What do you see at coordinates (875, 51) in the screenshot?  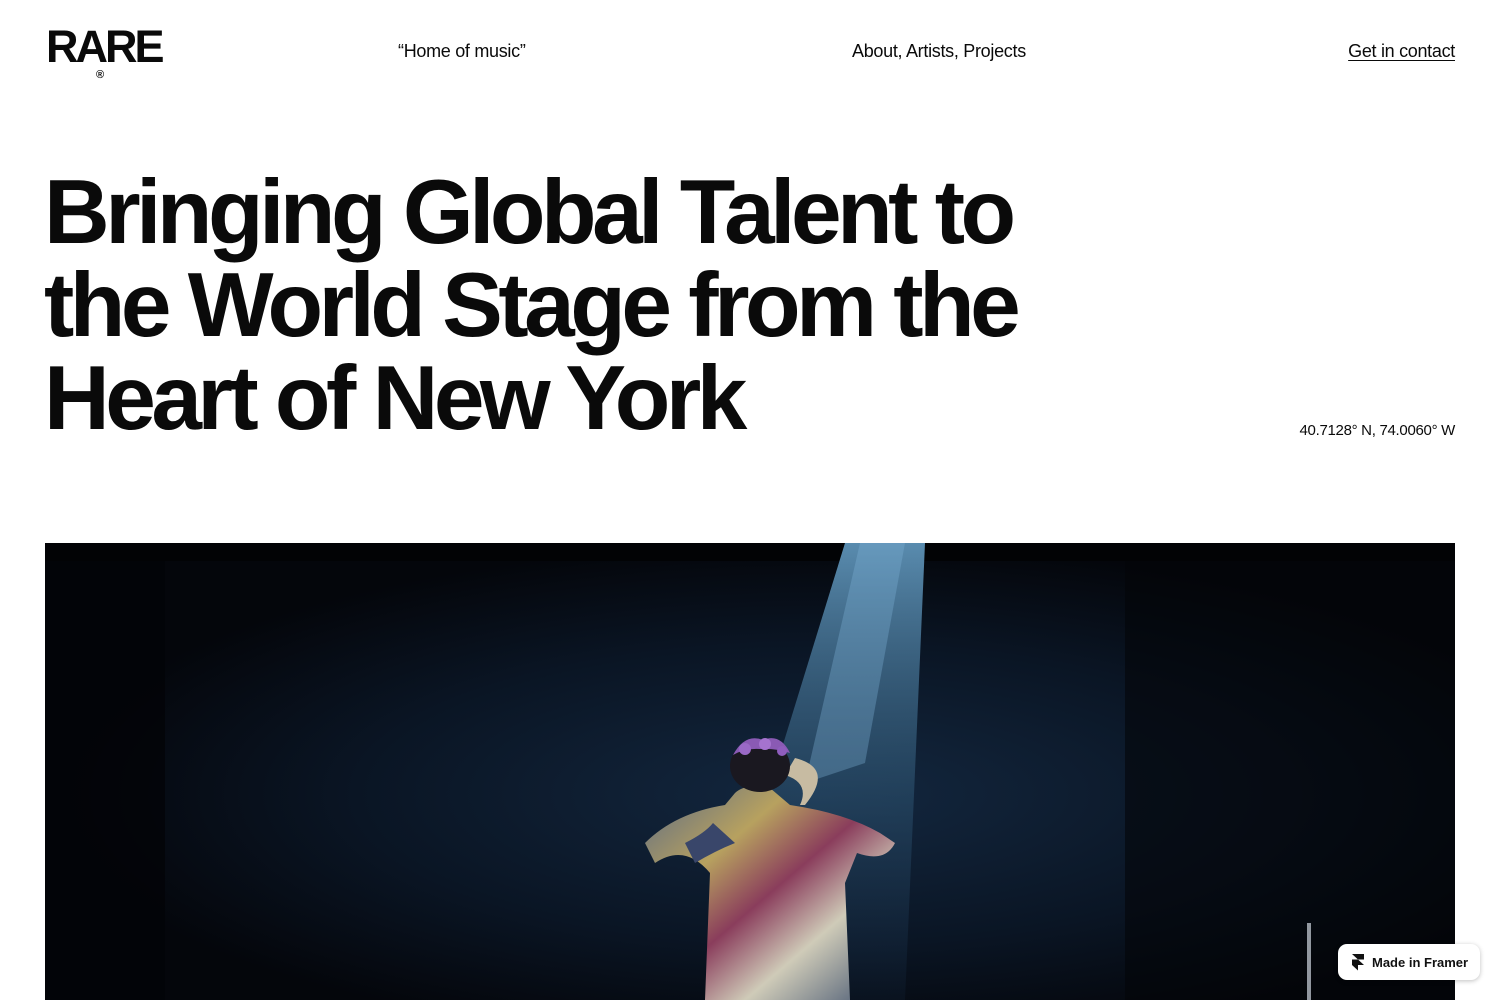 I see `nav-link-about: About` at bounding box center [875, 51].